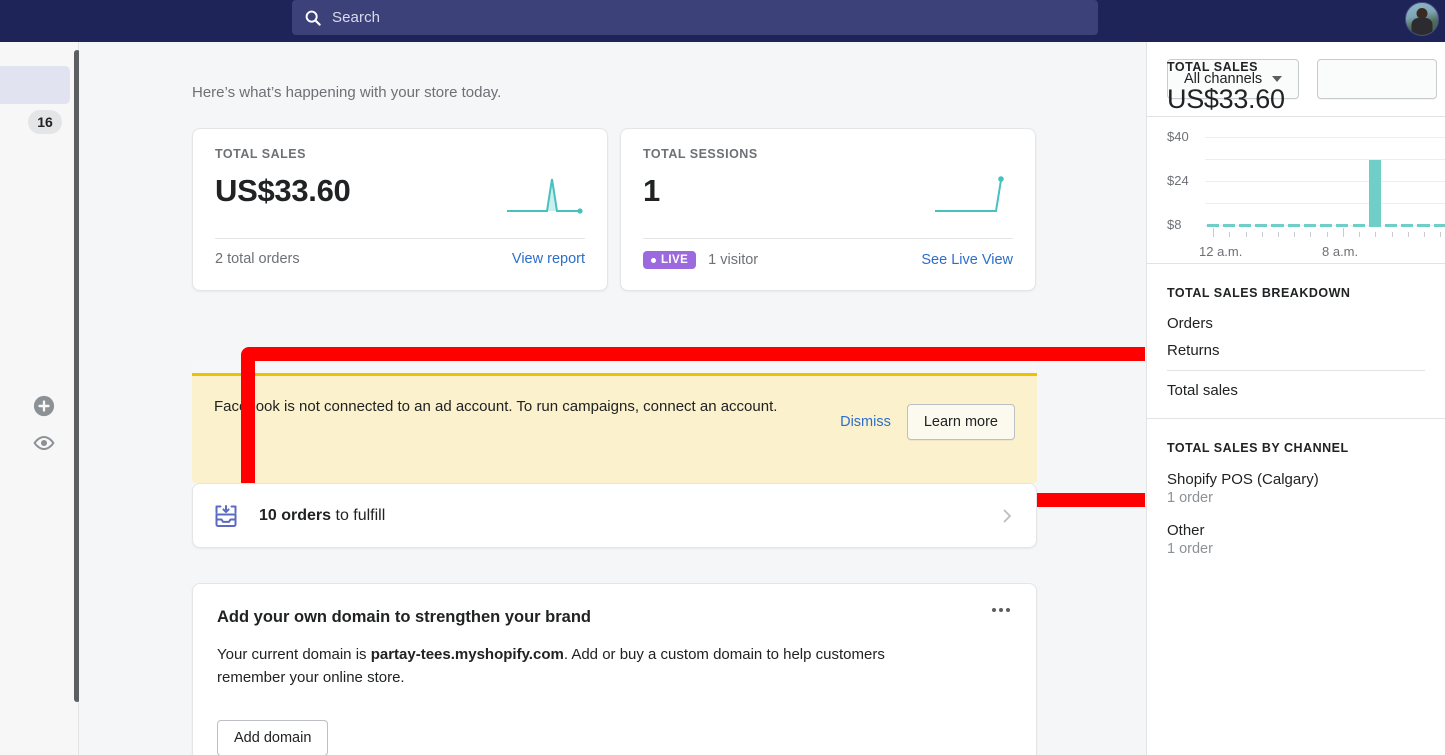 This screenshot has height=755, width=1445. I want to click on channel-orders-pos: 1 order, so click(1190, 498).